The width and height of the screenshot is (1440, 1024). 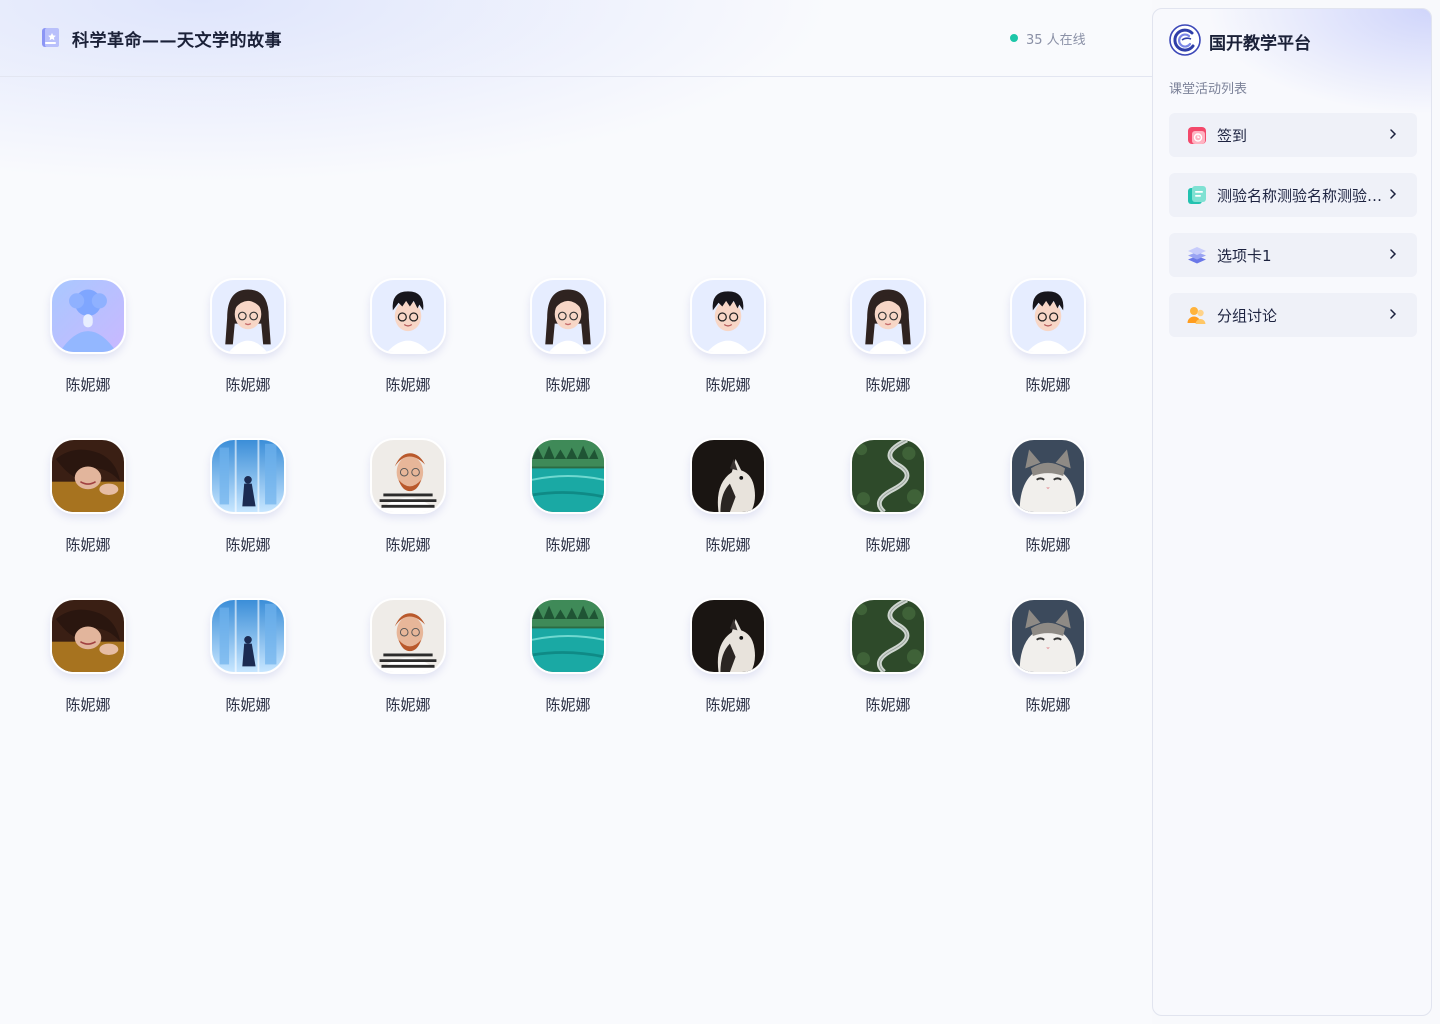 What do you see at coordinates (1293, 255) in the screenshot?
I see `activity-item-tab: 选项卡1` at bounding box center [1293, 255].